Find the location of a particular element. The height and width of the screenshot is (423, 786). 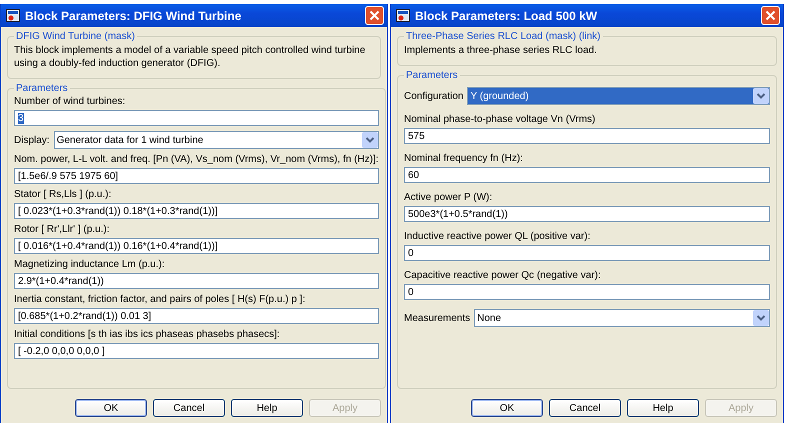

field-label: Nominal frequency fn (Hz): is located at coordinates (464, 158).